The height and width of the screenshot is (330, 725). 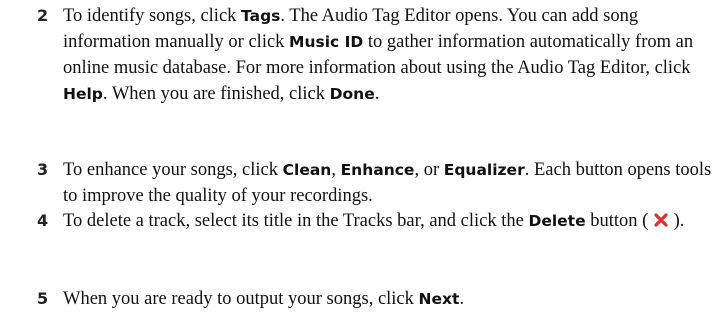 What do you see at coordinates (619, 221) in the screenshot?
I see `text-segment: button (` at bounding box center [619, 221].